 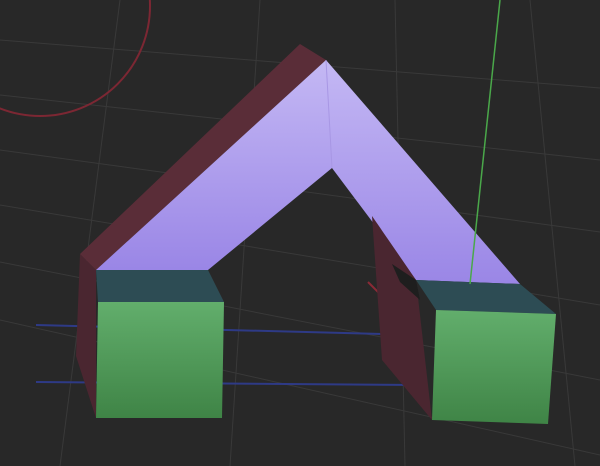 I want to click on z-axis-line, so click(x=485, y=142).